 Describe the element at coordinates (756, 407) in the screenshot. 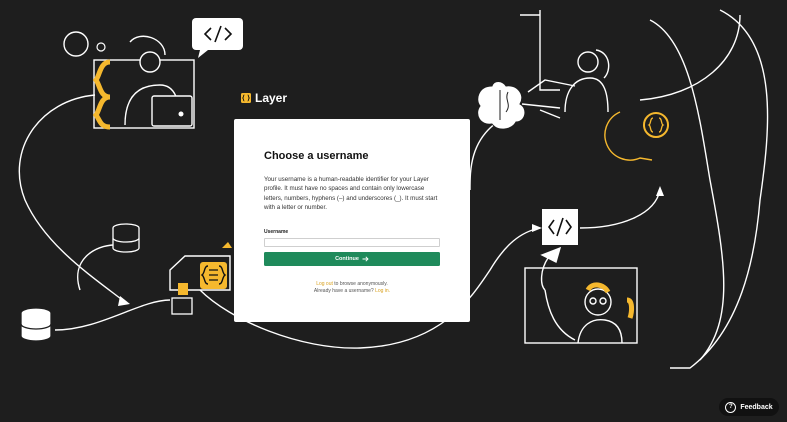

I see `feedback-label: Feedback` at that location.